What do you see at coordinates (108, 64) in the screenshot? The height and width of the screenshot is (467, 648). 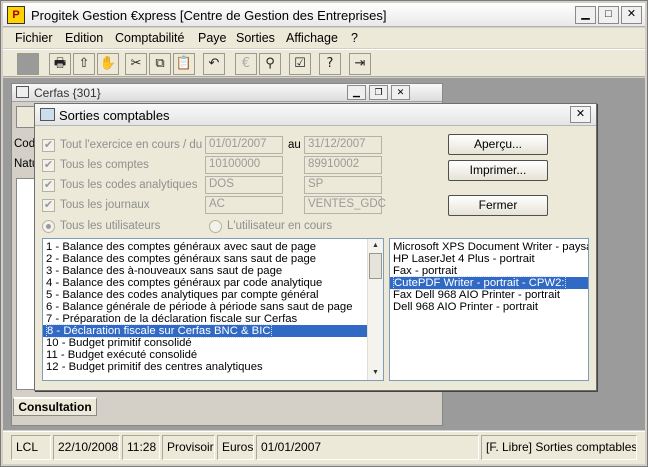 I see `hand-icon: ✋` at bounding box center [108, 64].